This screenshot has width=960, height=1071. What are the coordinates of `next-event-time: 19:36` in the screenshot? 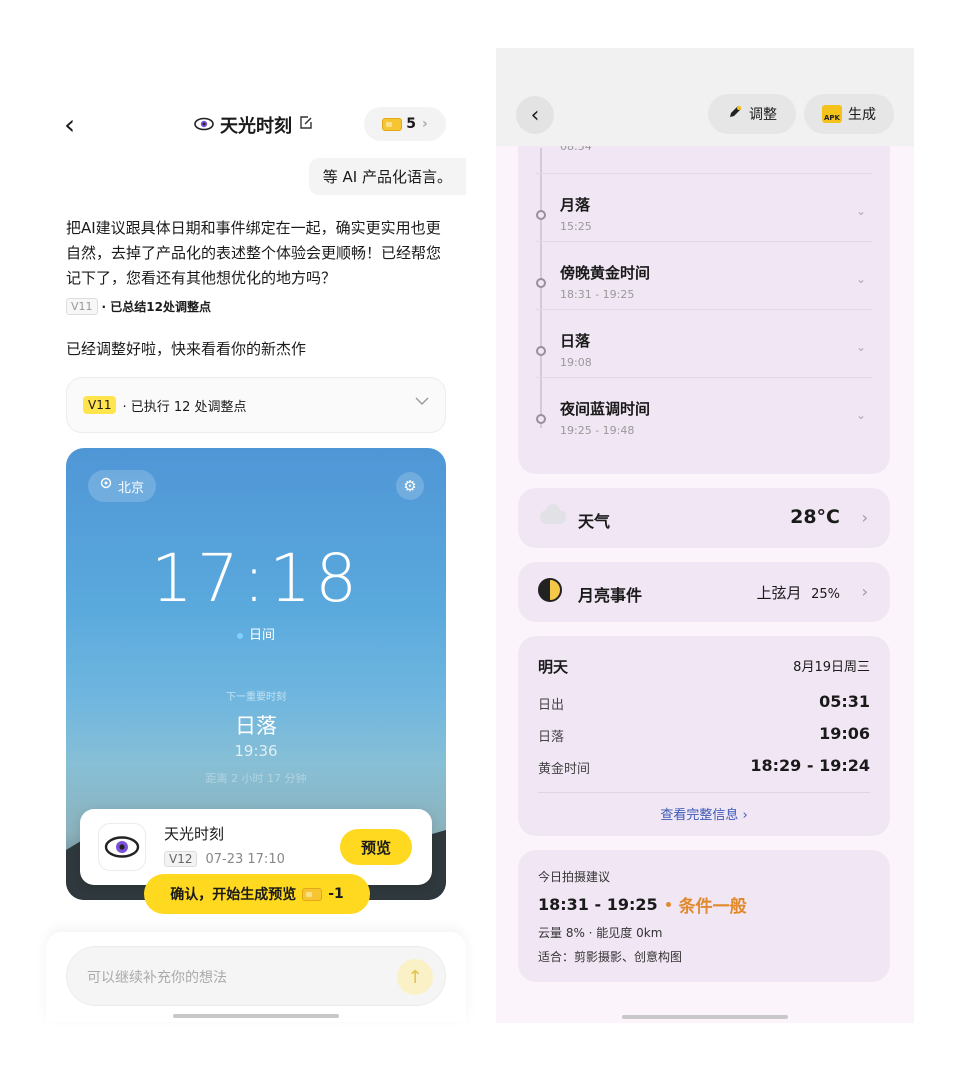 It's located at (256, 751).